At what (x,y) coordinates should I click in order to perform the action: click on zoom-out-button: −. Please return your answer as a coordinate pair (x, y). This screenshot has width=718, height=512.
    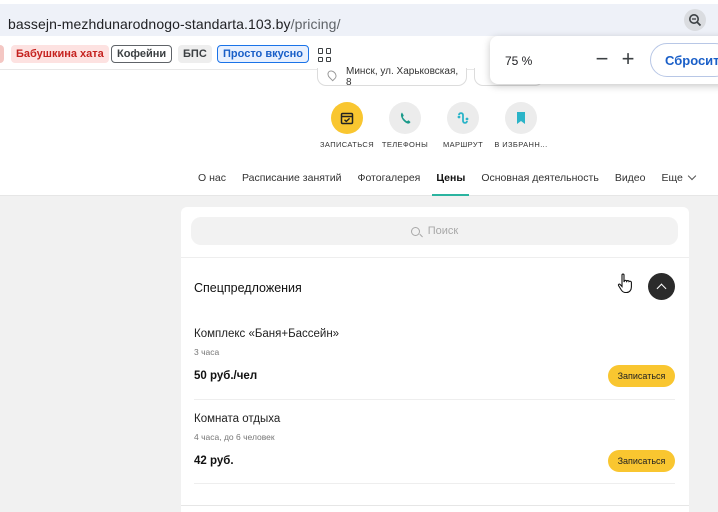
    Looking at the image, I should click on (602, 60).